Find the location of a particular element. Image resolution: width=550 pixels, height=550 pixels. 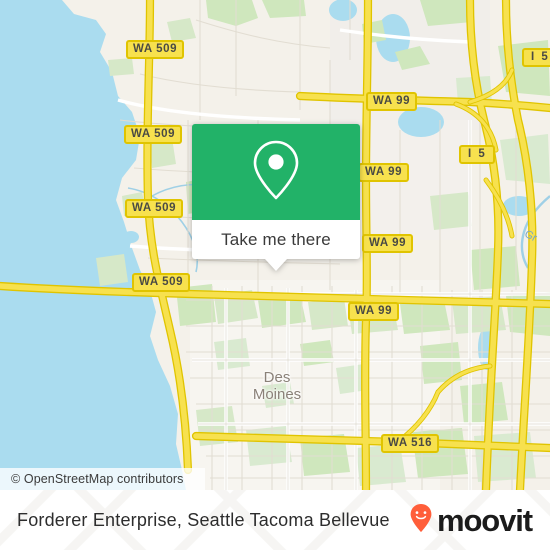

destination-callout-card: Take me there is located at coordinates (276, 197).